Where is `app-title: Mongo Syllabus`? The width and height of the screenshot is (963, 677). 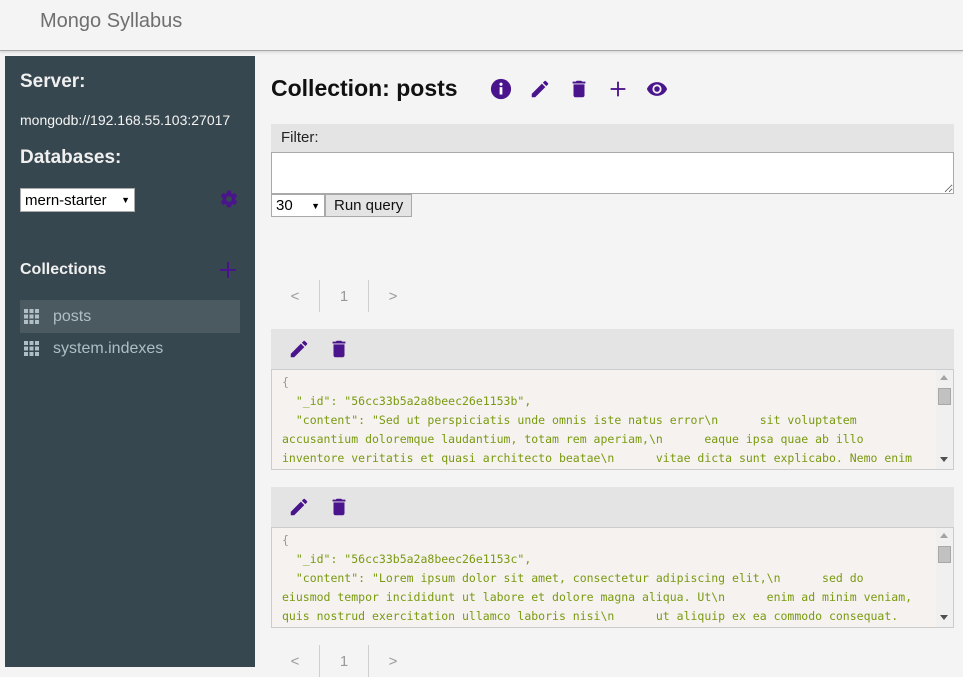 app-title: Mongo Syllabus is located at coordinates (111, 21).